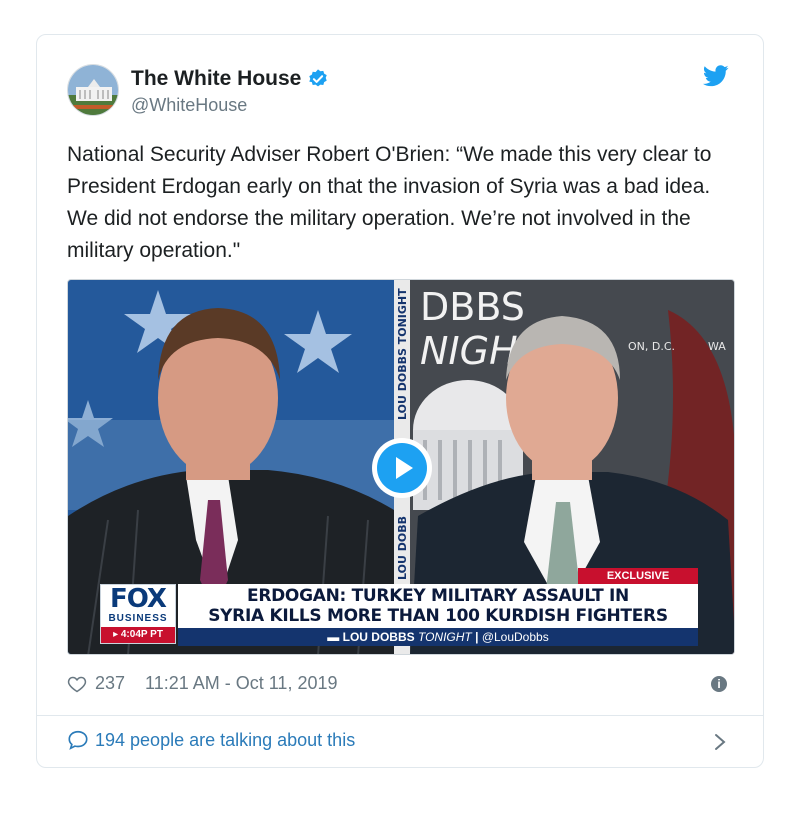 This screenshot has width=799, height=817. What do you see at coordinates (716, 76) in the screenshot?
I see `twitter-bird-icon` at bounding box center [716, 76].